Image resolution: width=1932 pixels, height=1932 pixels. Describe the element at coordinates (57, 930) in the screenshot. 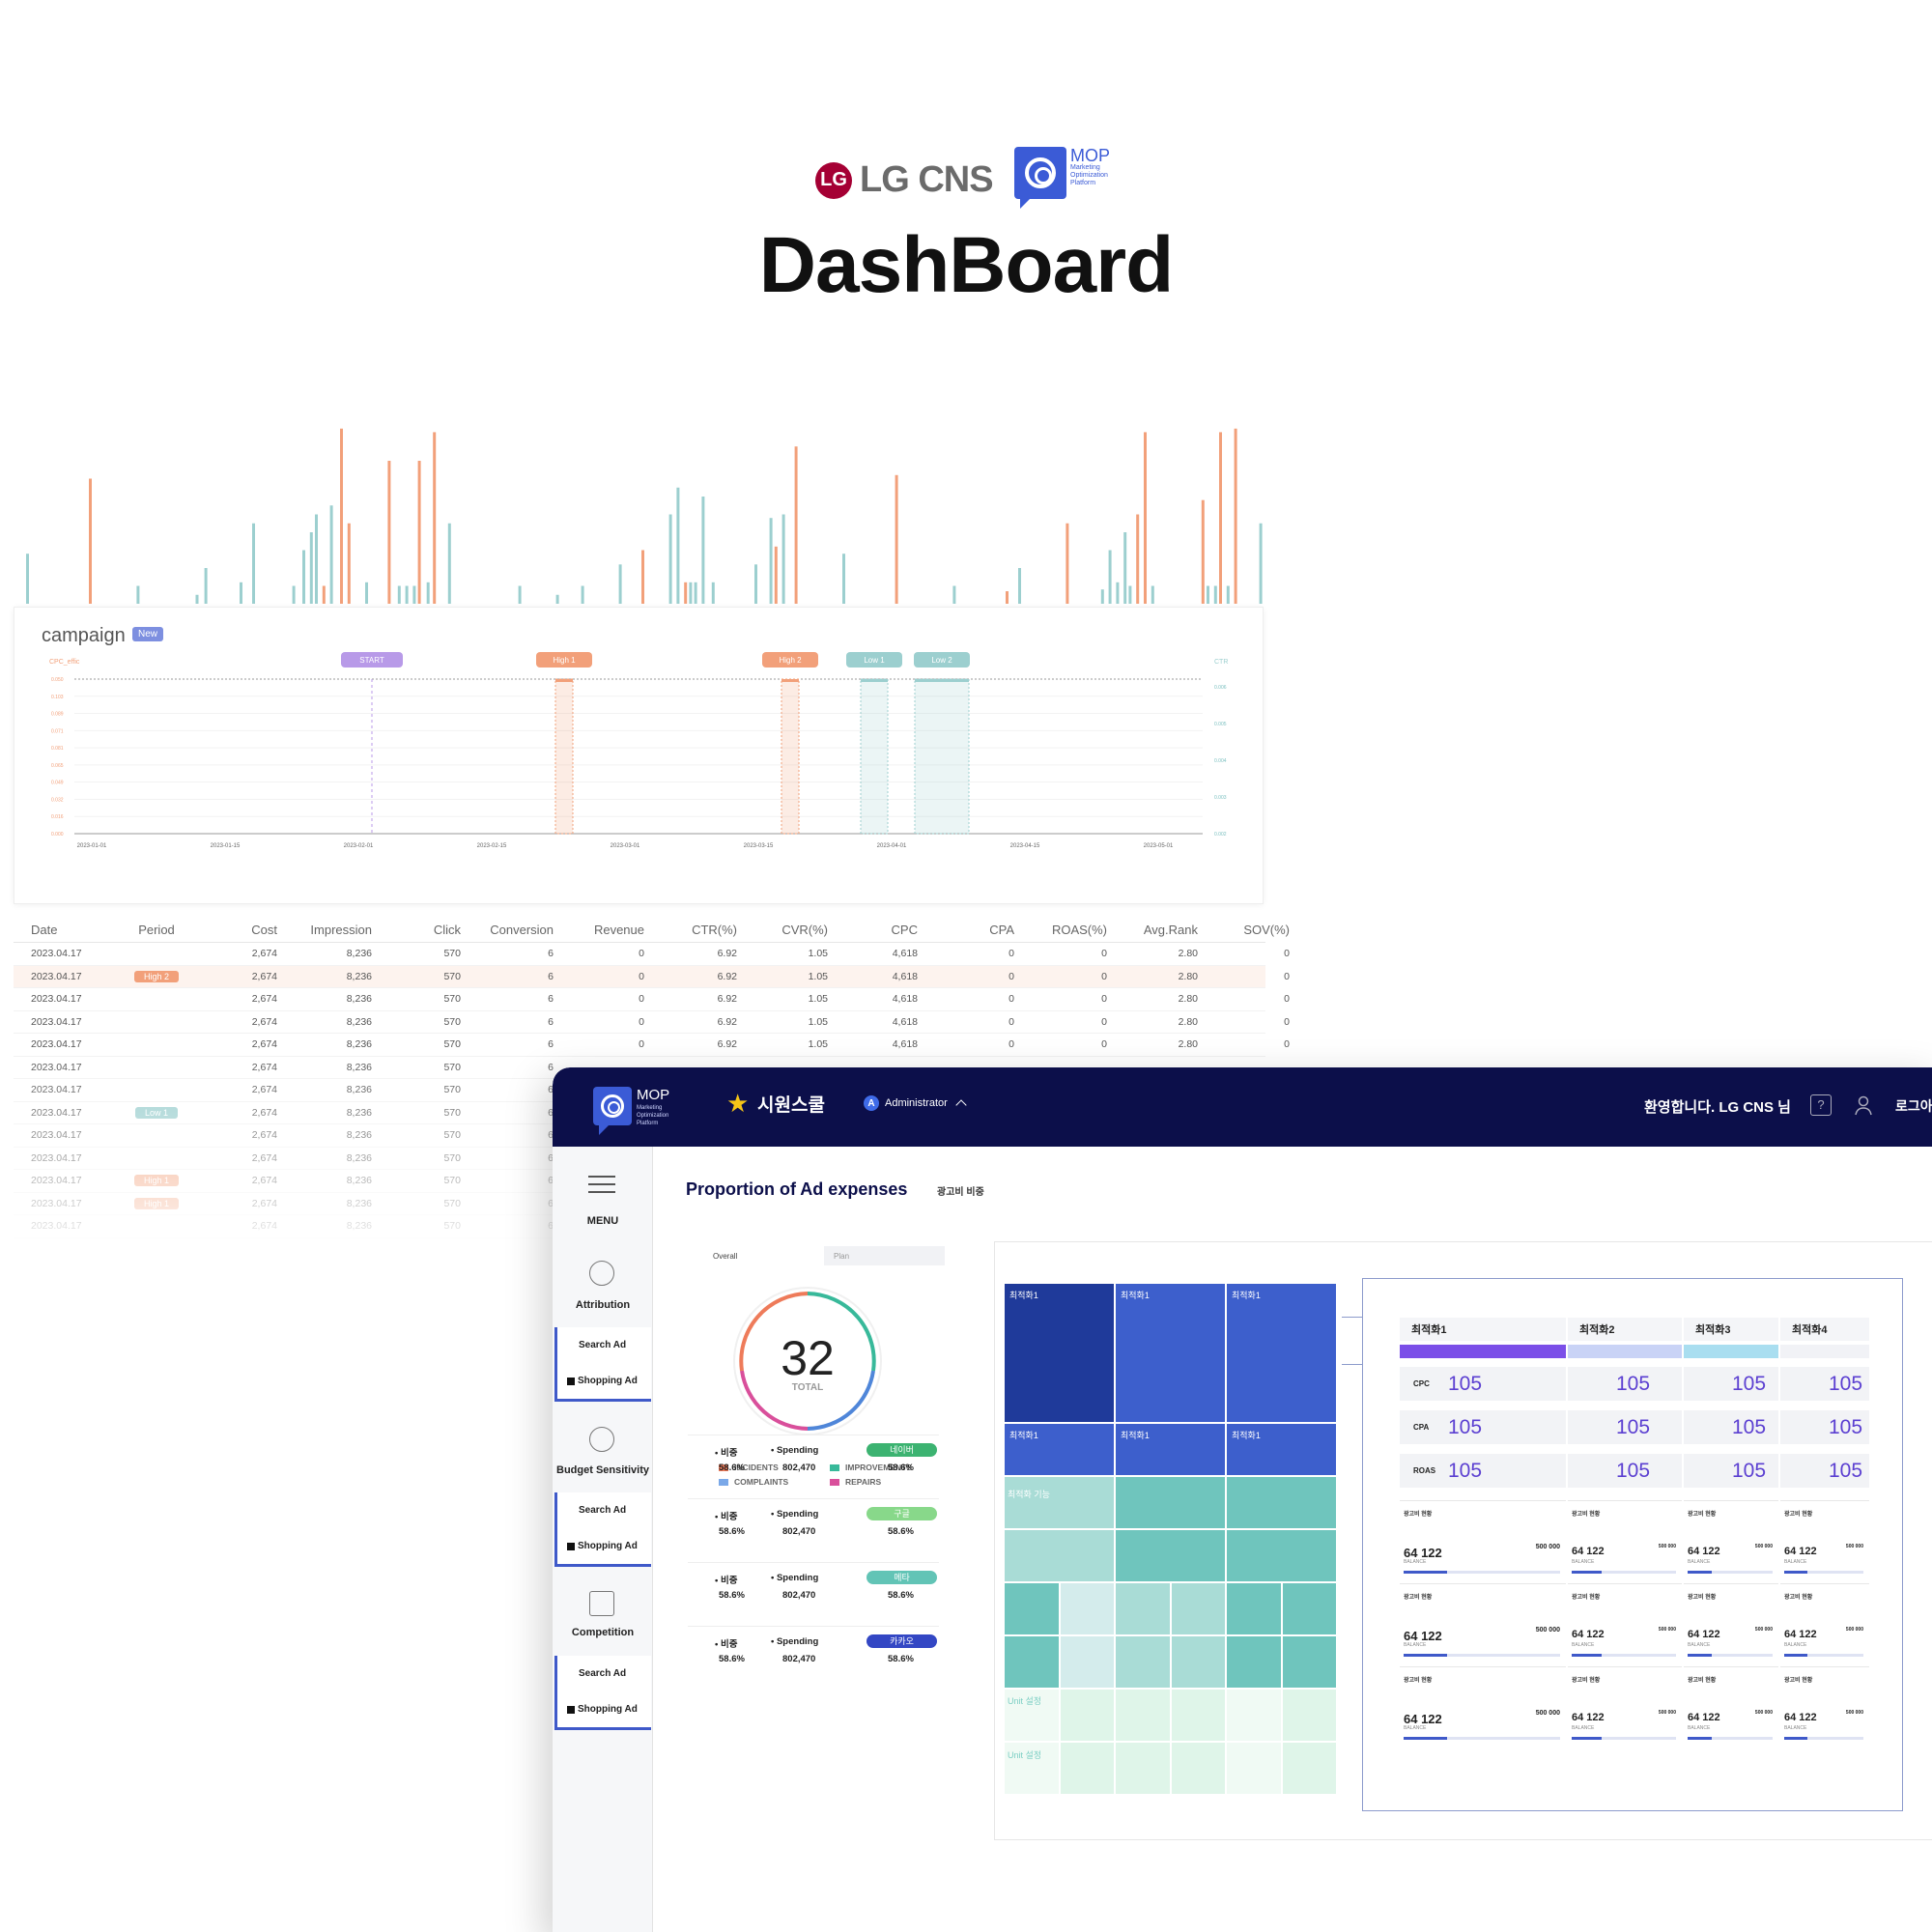

I see `column-header: Date` at that location.